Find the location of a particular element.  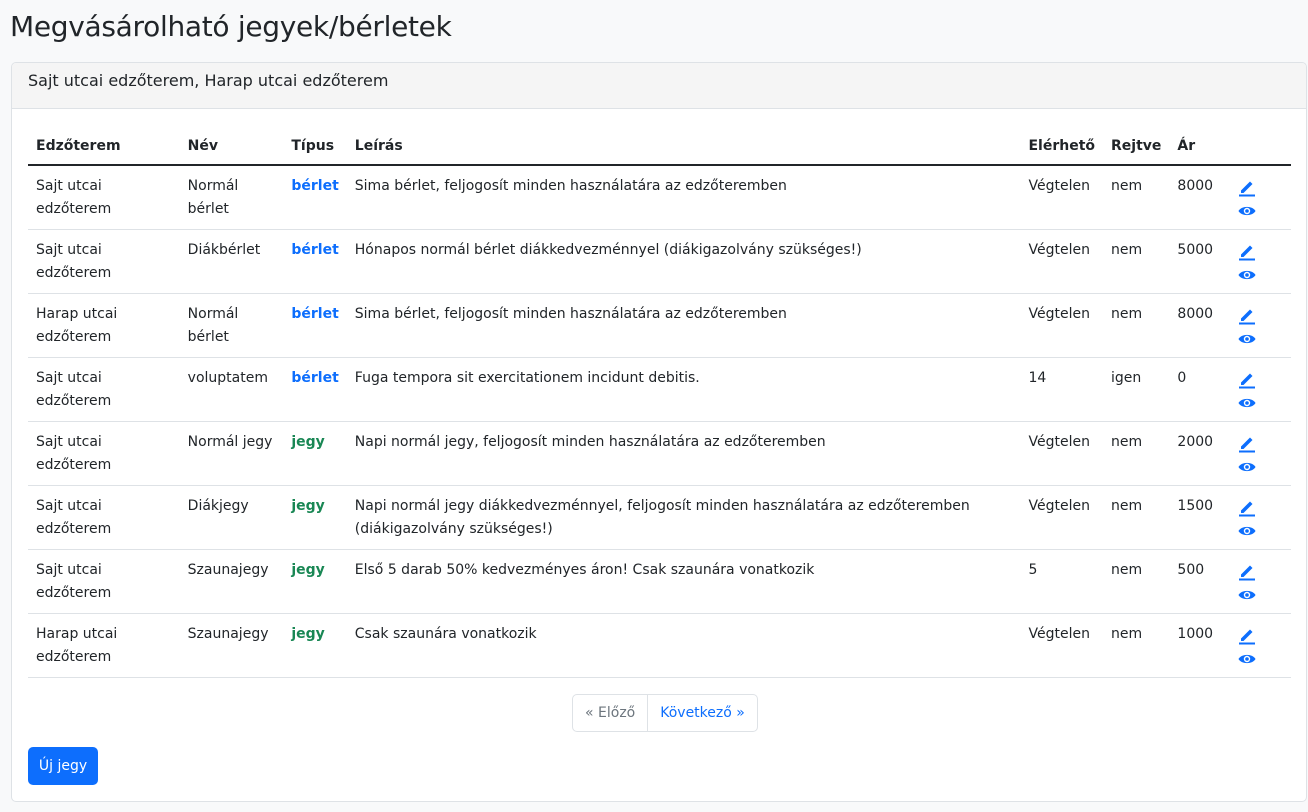

cell-price: 500 is located at coordinates (1198, 581).